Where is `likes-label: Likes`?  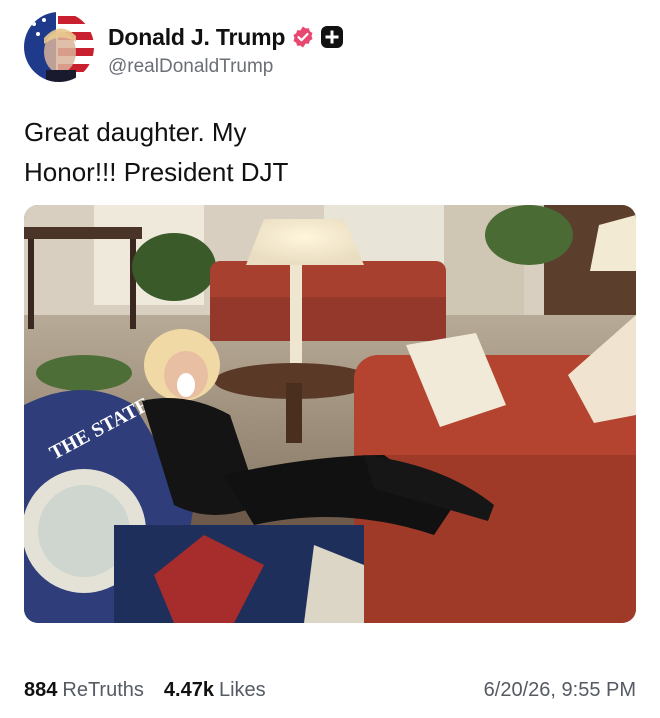
likes-label: Likes is located at coordinates (242, 689).